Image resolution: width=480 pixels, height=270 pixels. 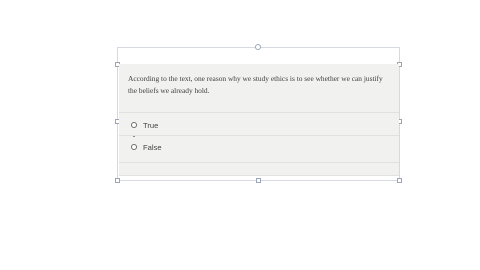 What do you see at coordinates (151, 125) in the screenshot?
I see `option-true-label: True` at bounding box center [151, 125].